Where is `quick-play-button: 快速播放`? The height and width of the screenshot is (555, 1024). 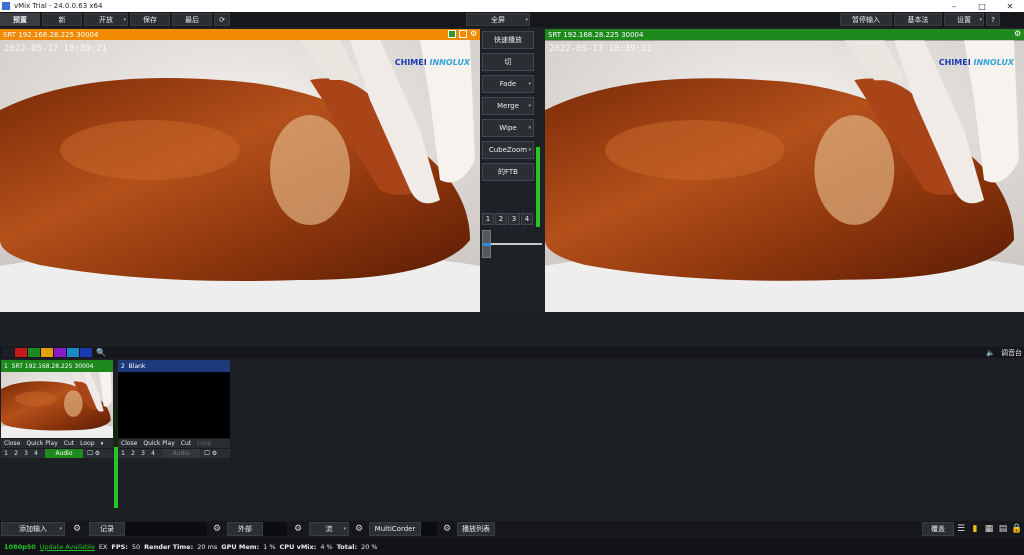 quick-play-button: 快速播放 is located at coordinates (508, 40).